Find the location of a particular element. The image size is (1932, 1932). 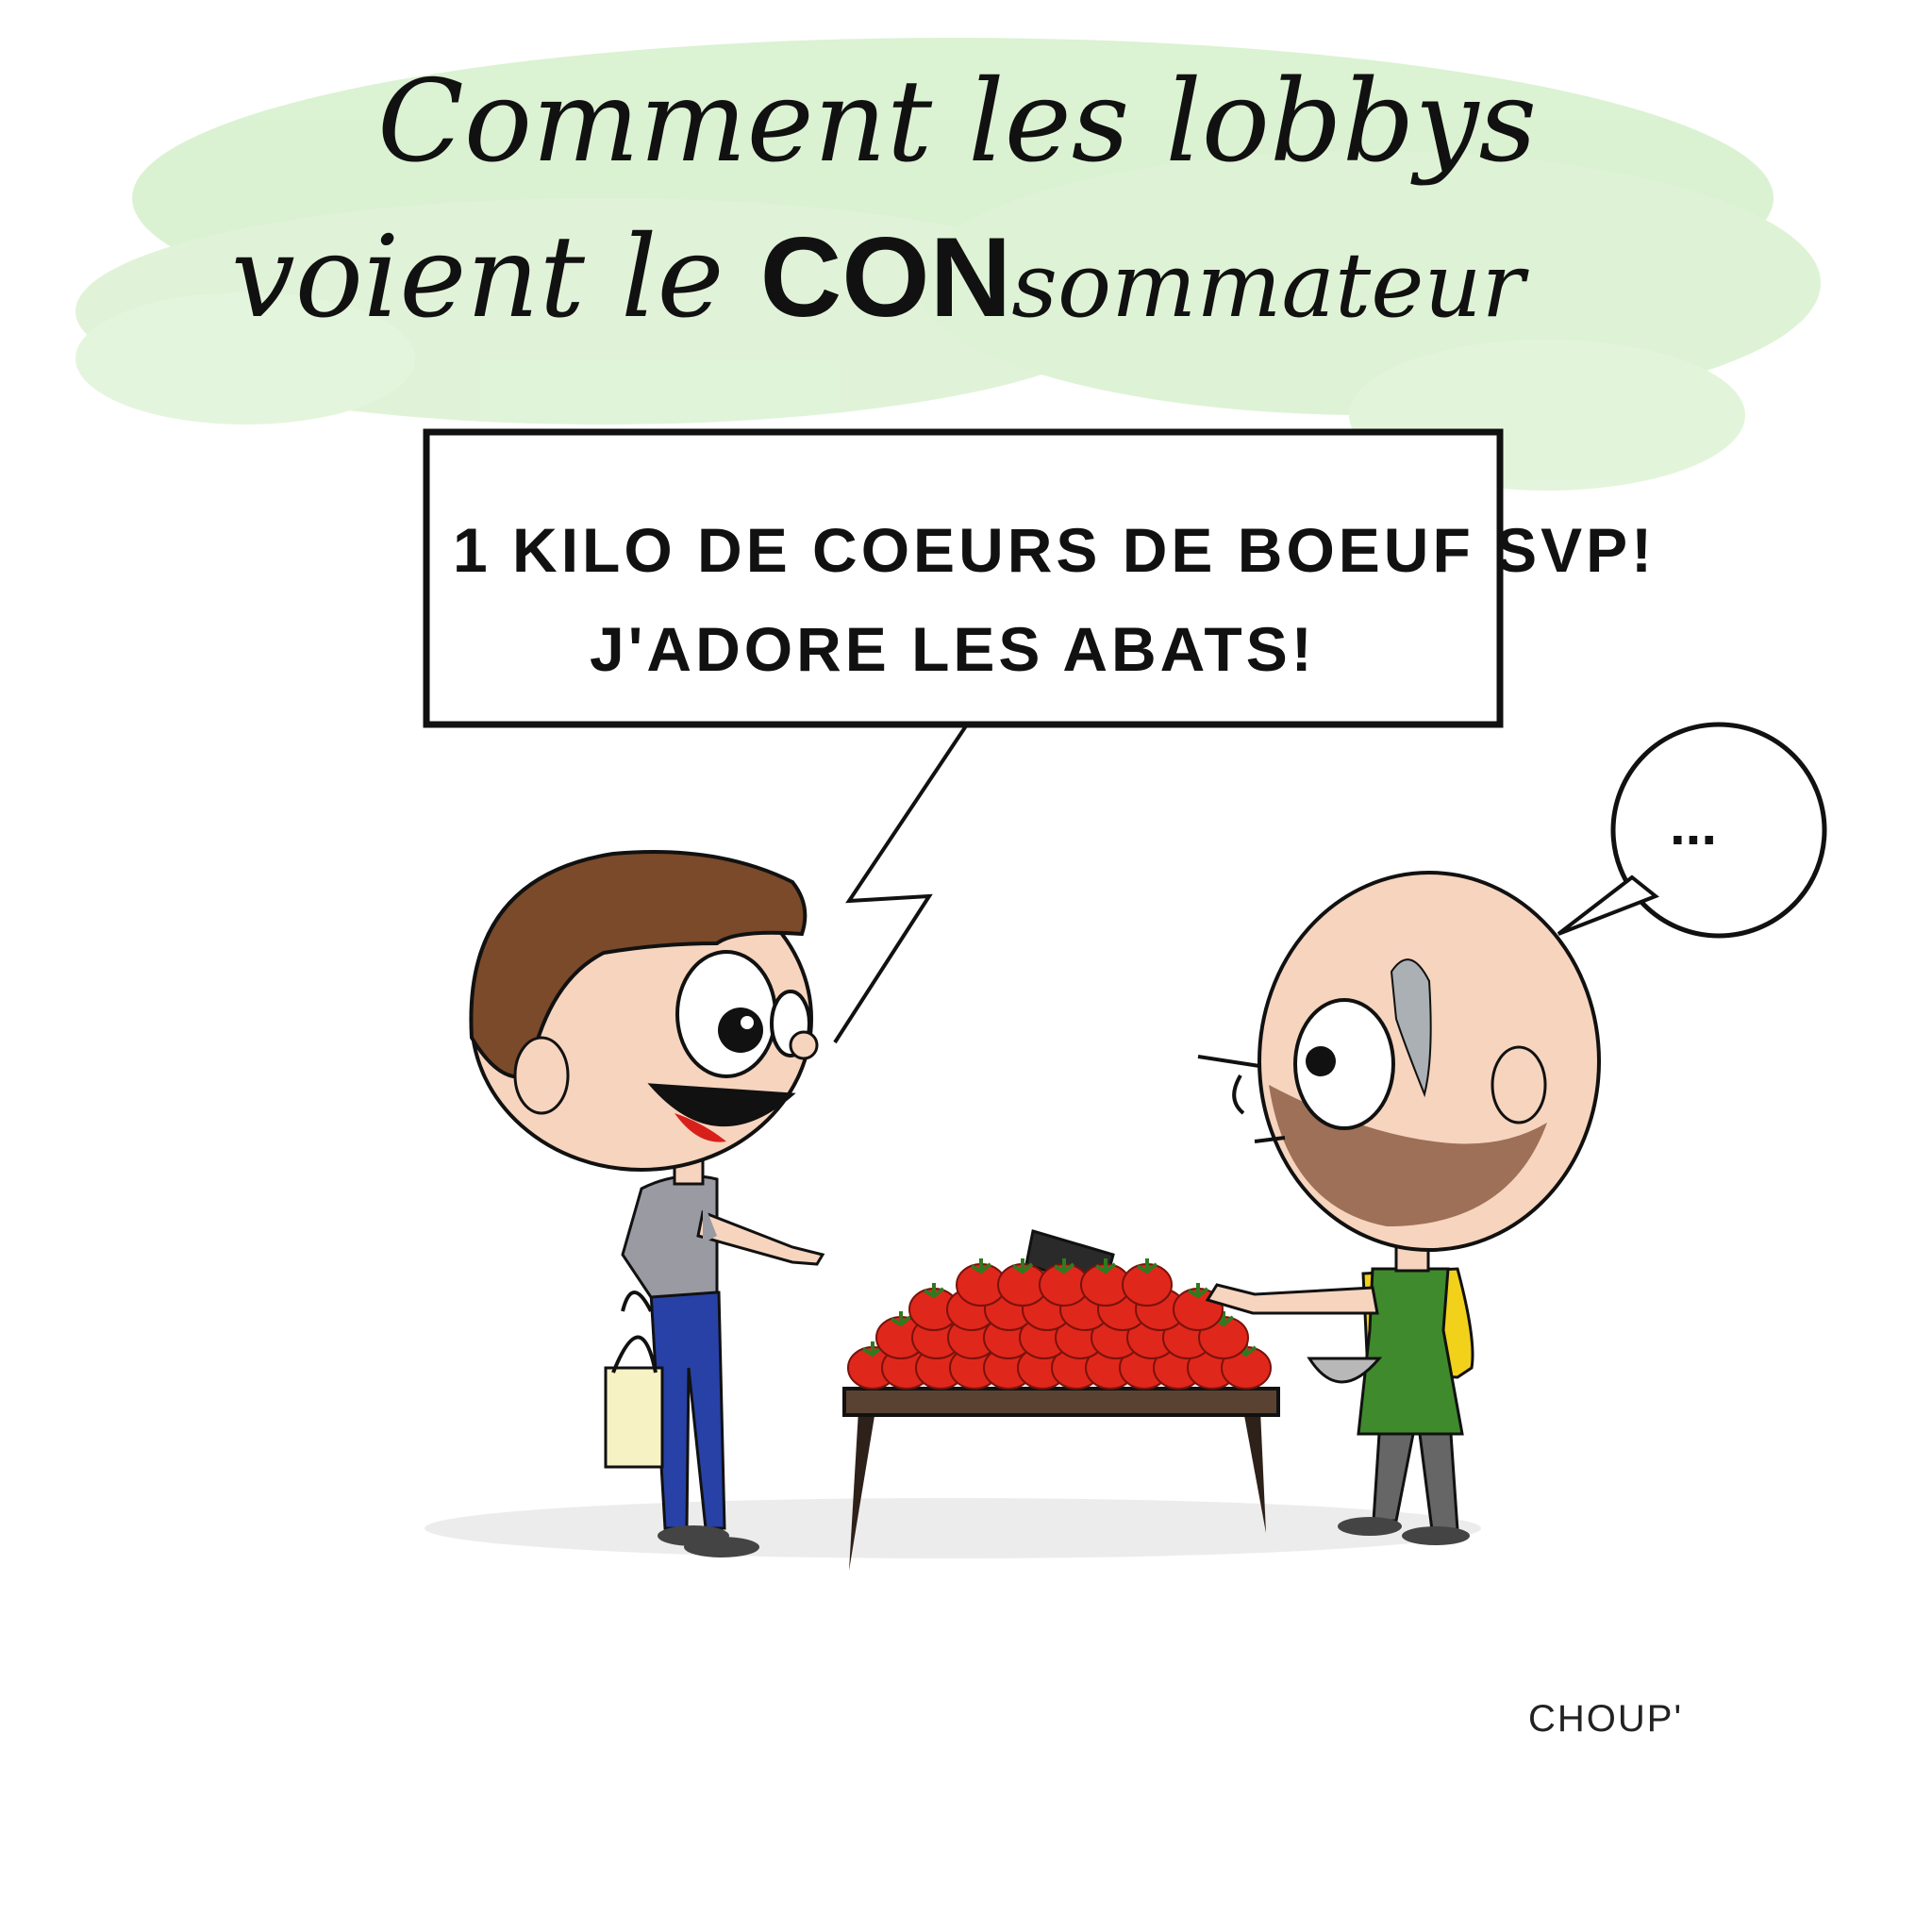

title-line-2: voient le CONsommateur is located at coordinates (877, 277).